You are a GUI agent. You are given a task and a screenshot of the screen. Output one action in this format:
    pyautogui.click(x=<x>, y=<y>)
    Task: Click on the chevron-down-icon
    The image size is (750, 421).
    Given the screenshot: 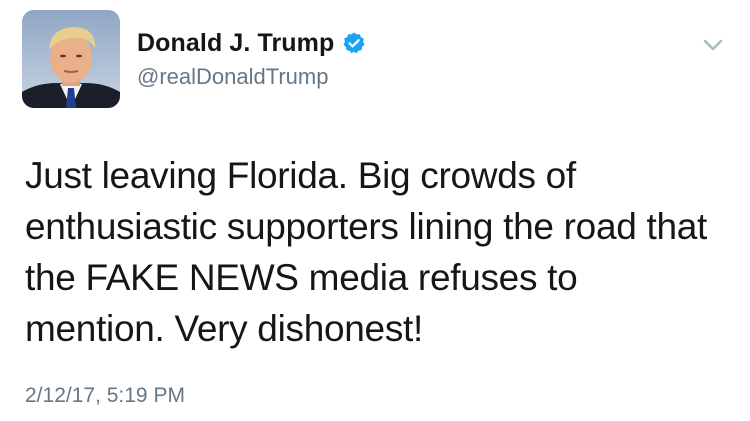 What is the action you would take?
    pyautogui.click(x=713, y=45)
    